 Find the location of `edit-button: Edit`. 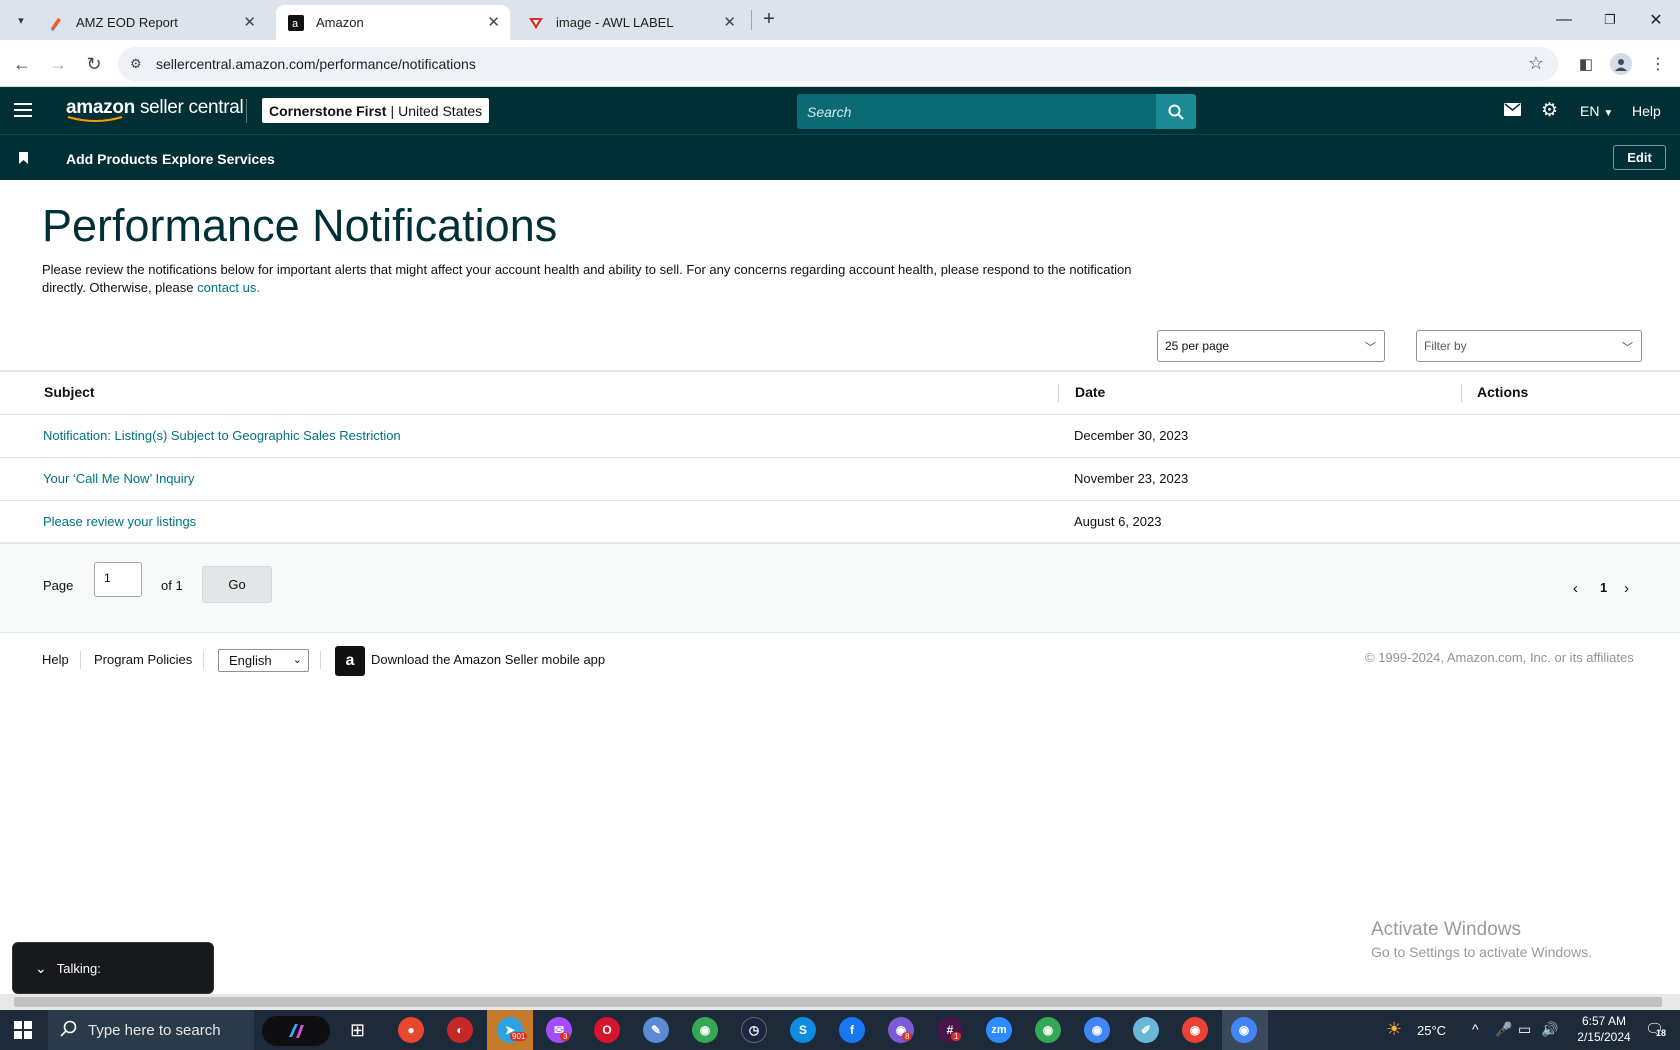

edit-button: Edit is located at coordinates (1639, 157).